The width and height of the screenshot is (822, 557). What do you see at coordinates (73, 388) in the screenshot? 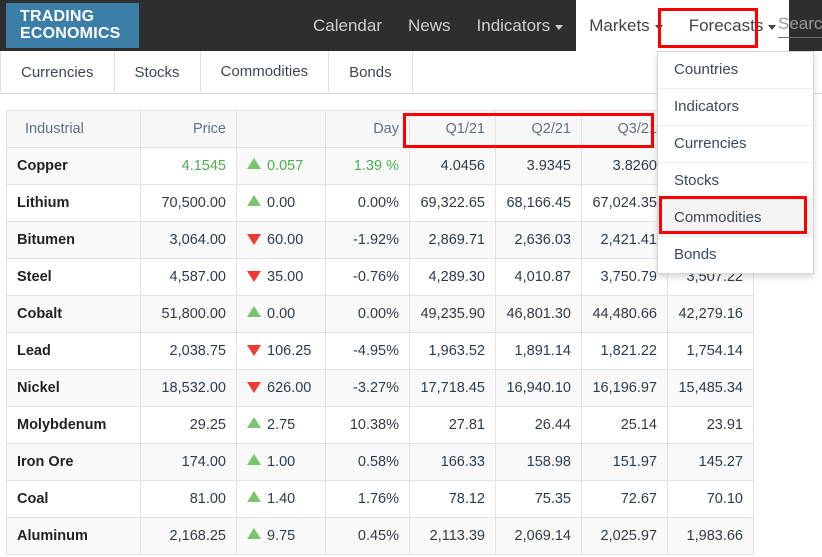
I see `commodity-name: Nickel` at bounding box center [73, 388].